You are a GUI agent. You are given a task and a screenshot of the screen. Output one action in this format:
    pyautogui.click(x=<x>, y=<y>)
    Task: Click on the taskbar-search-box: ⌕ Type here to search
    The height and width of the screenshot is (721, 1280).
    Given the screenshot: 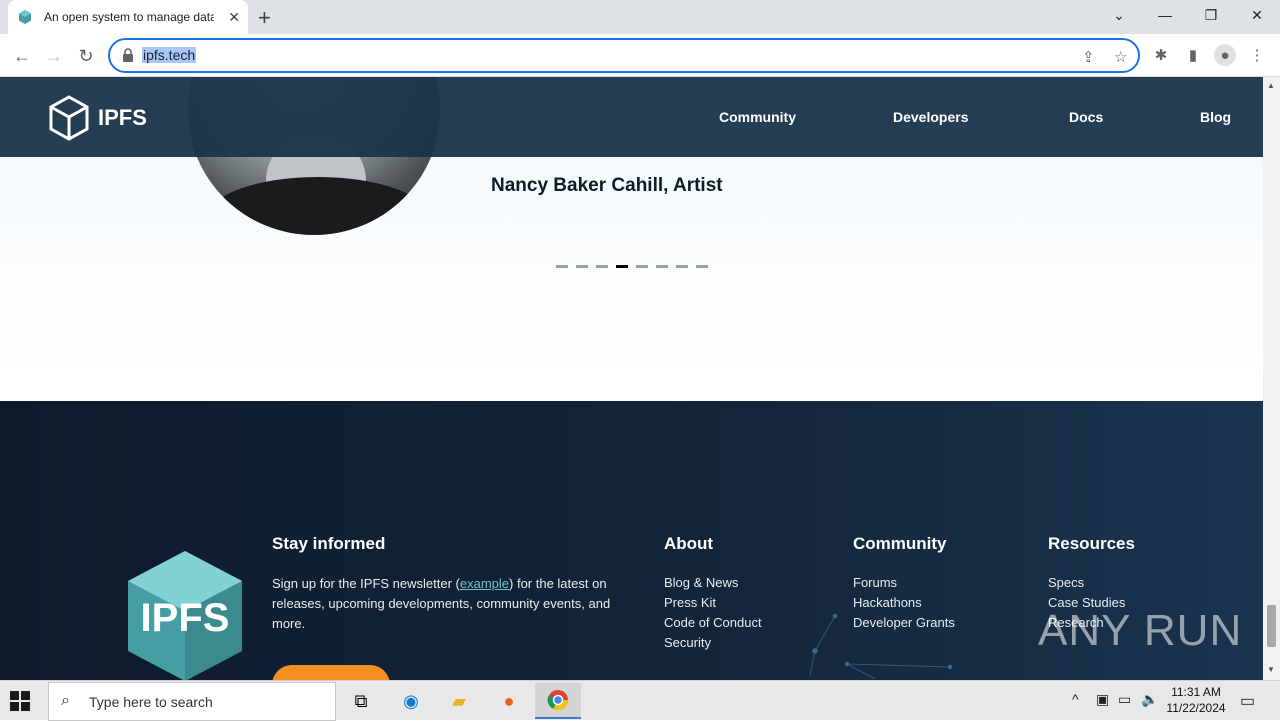 What is the action you would take?
    pyautogui.click(x=192, y=701)
    